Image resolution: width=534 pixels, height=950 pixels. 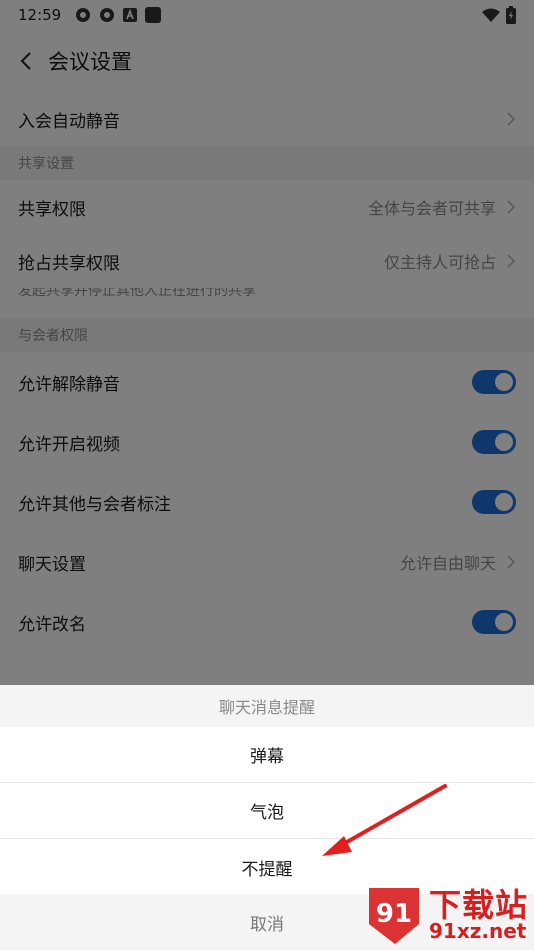 I want to click on watermark: 91 下载站 91xz.net, so click(x=445, y=915).